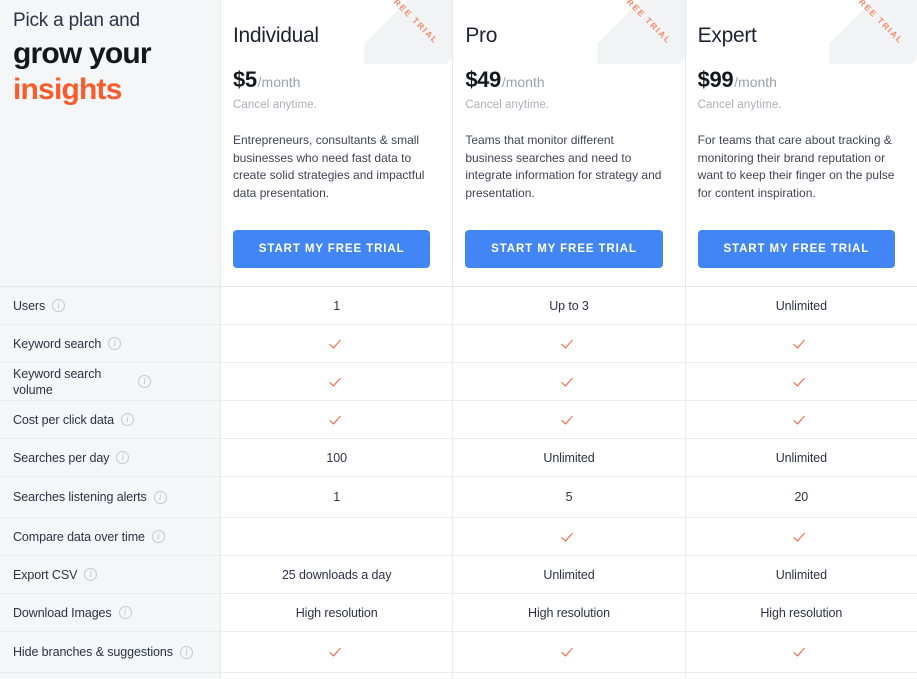  I want to click on table-row: Searches per day i 100 Unlimited Unlimited, so click(458, 458).